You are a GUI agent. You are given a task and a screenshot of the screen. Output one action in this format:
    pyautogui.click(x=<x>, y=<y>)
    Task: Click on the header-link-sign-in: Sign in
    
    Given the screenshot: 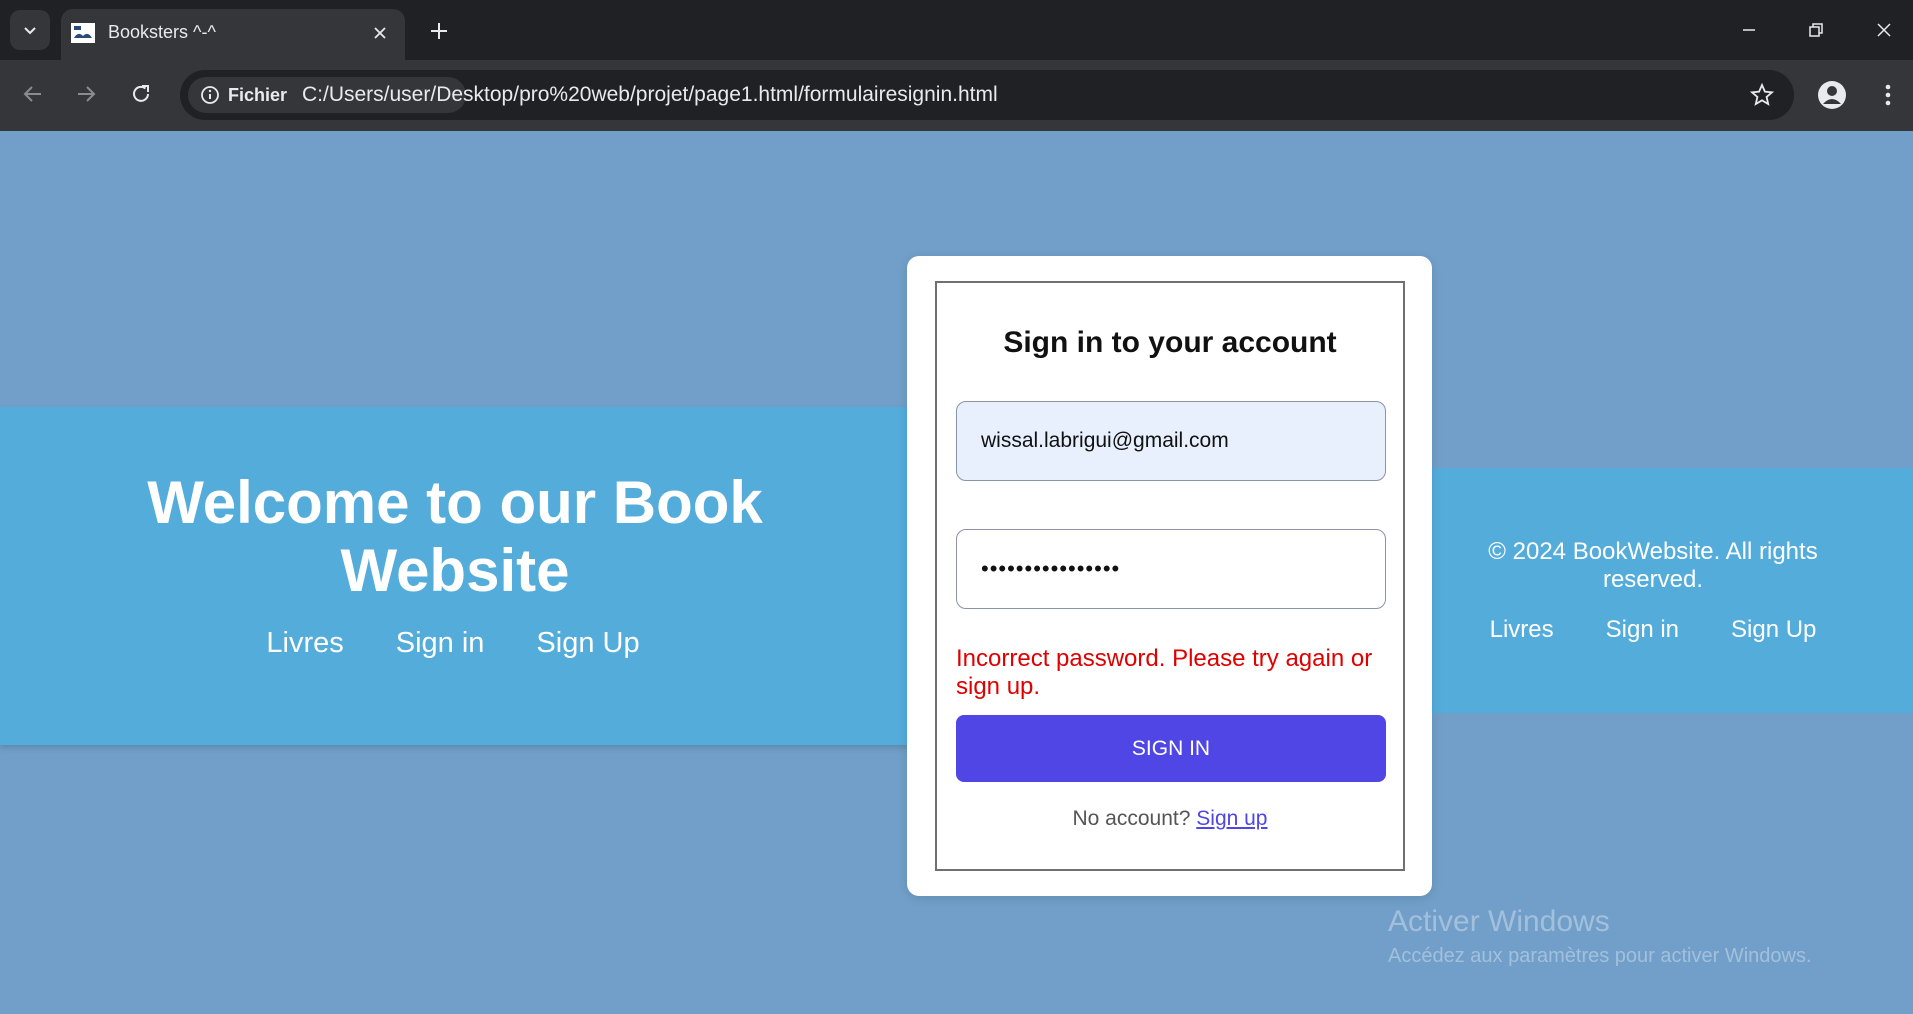 What is the action you would take?
    pyautogui.click(x=440, y=643)
    